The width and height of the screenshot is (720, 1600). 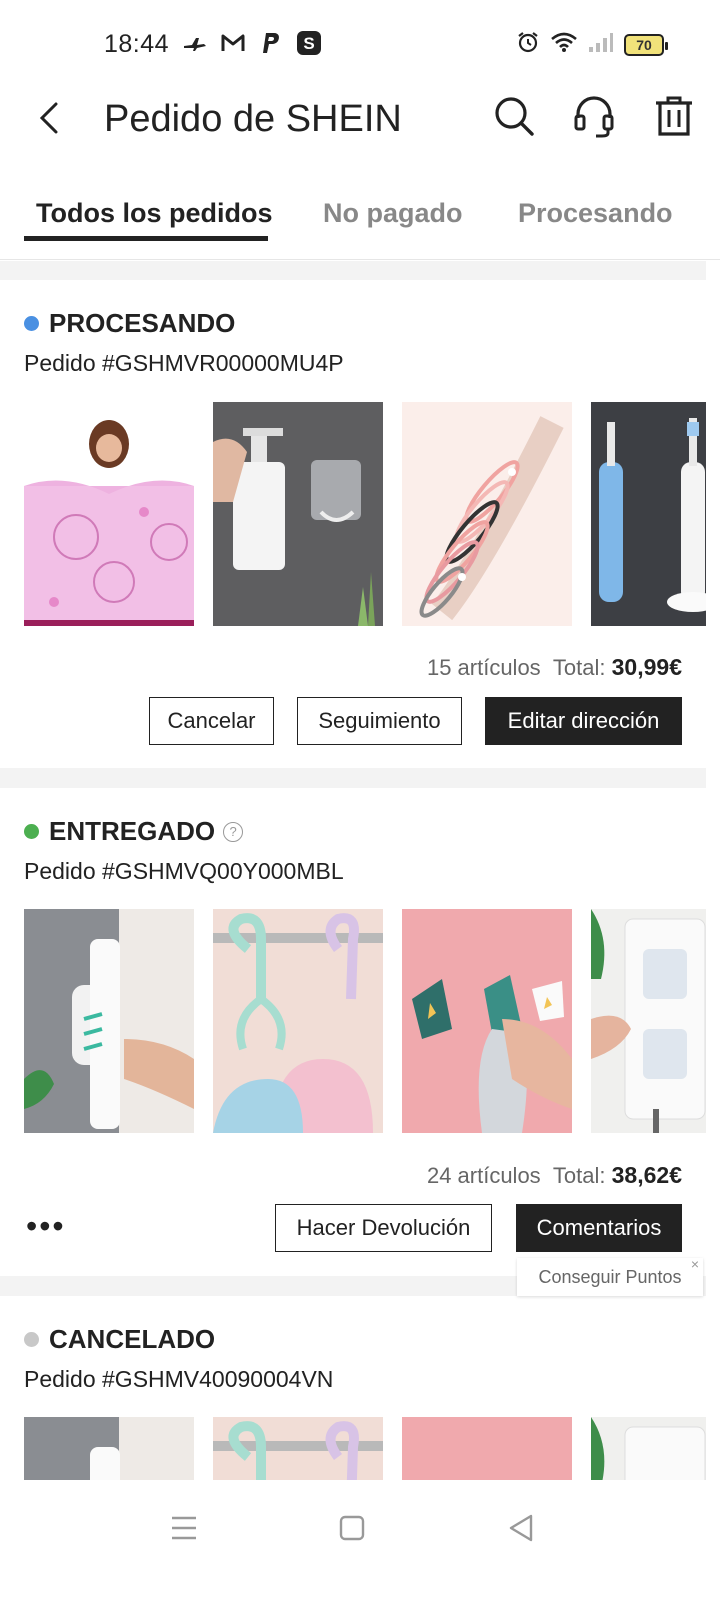 I want to click on tracking-button: Seguimiento, so click(x=379, y=721).